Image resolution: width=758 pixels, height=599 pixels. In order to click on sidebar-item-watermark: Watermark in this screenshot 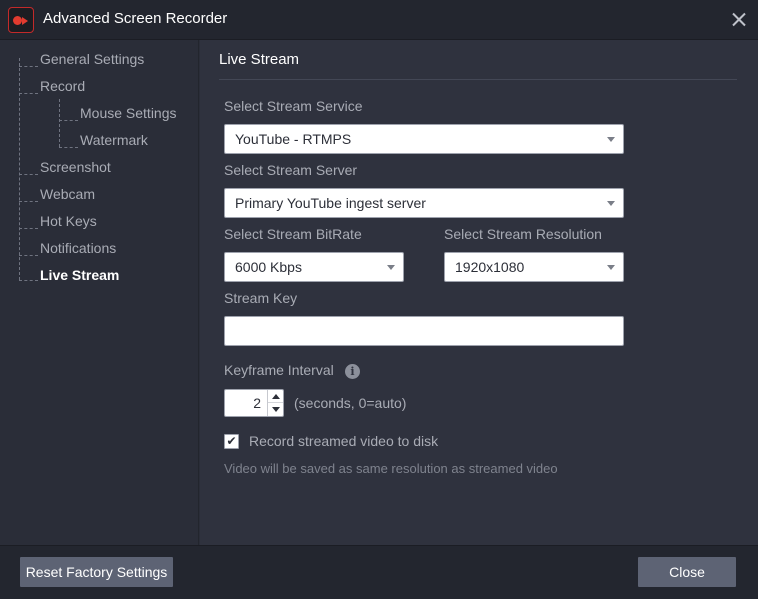, I will do `click(114, 140)`.